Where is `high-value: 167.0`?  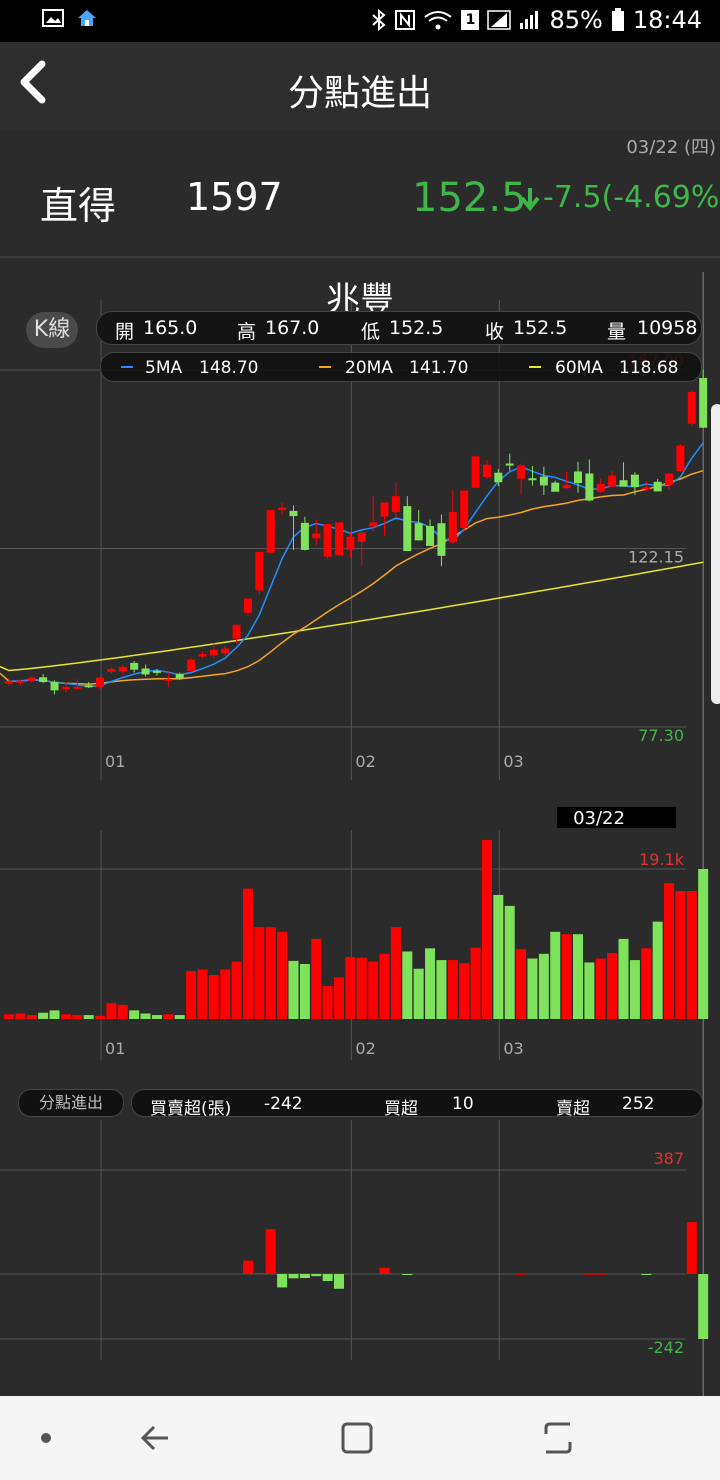
high-value: 167.0 is located at coordinates (292, 328).